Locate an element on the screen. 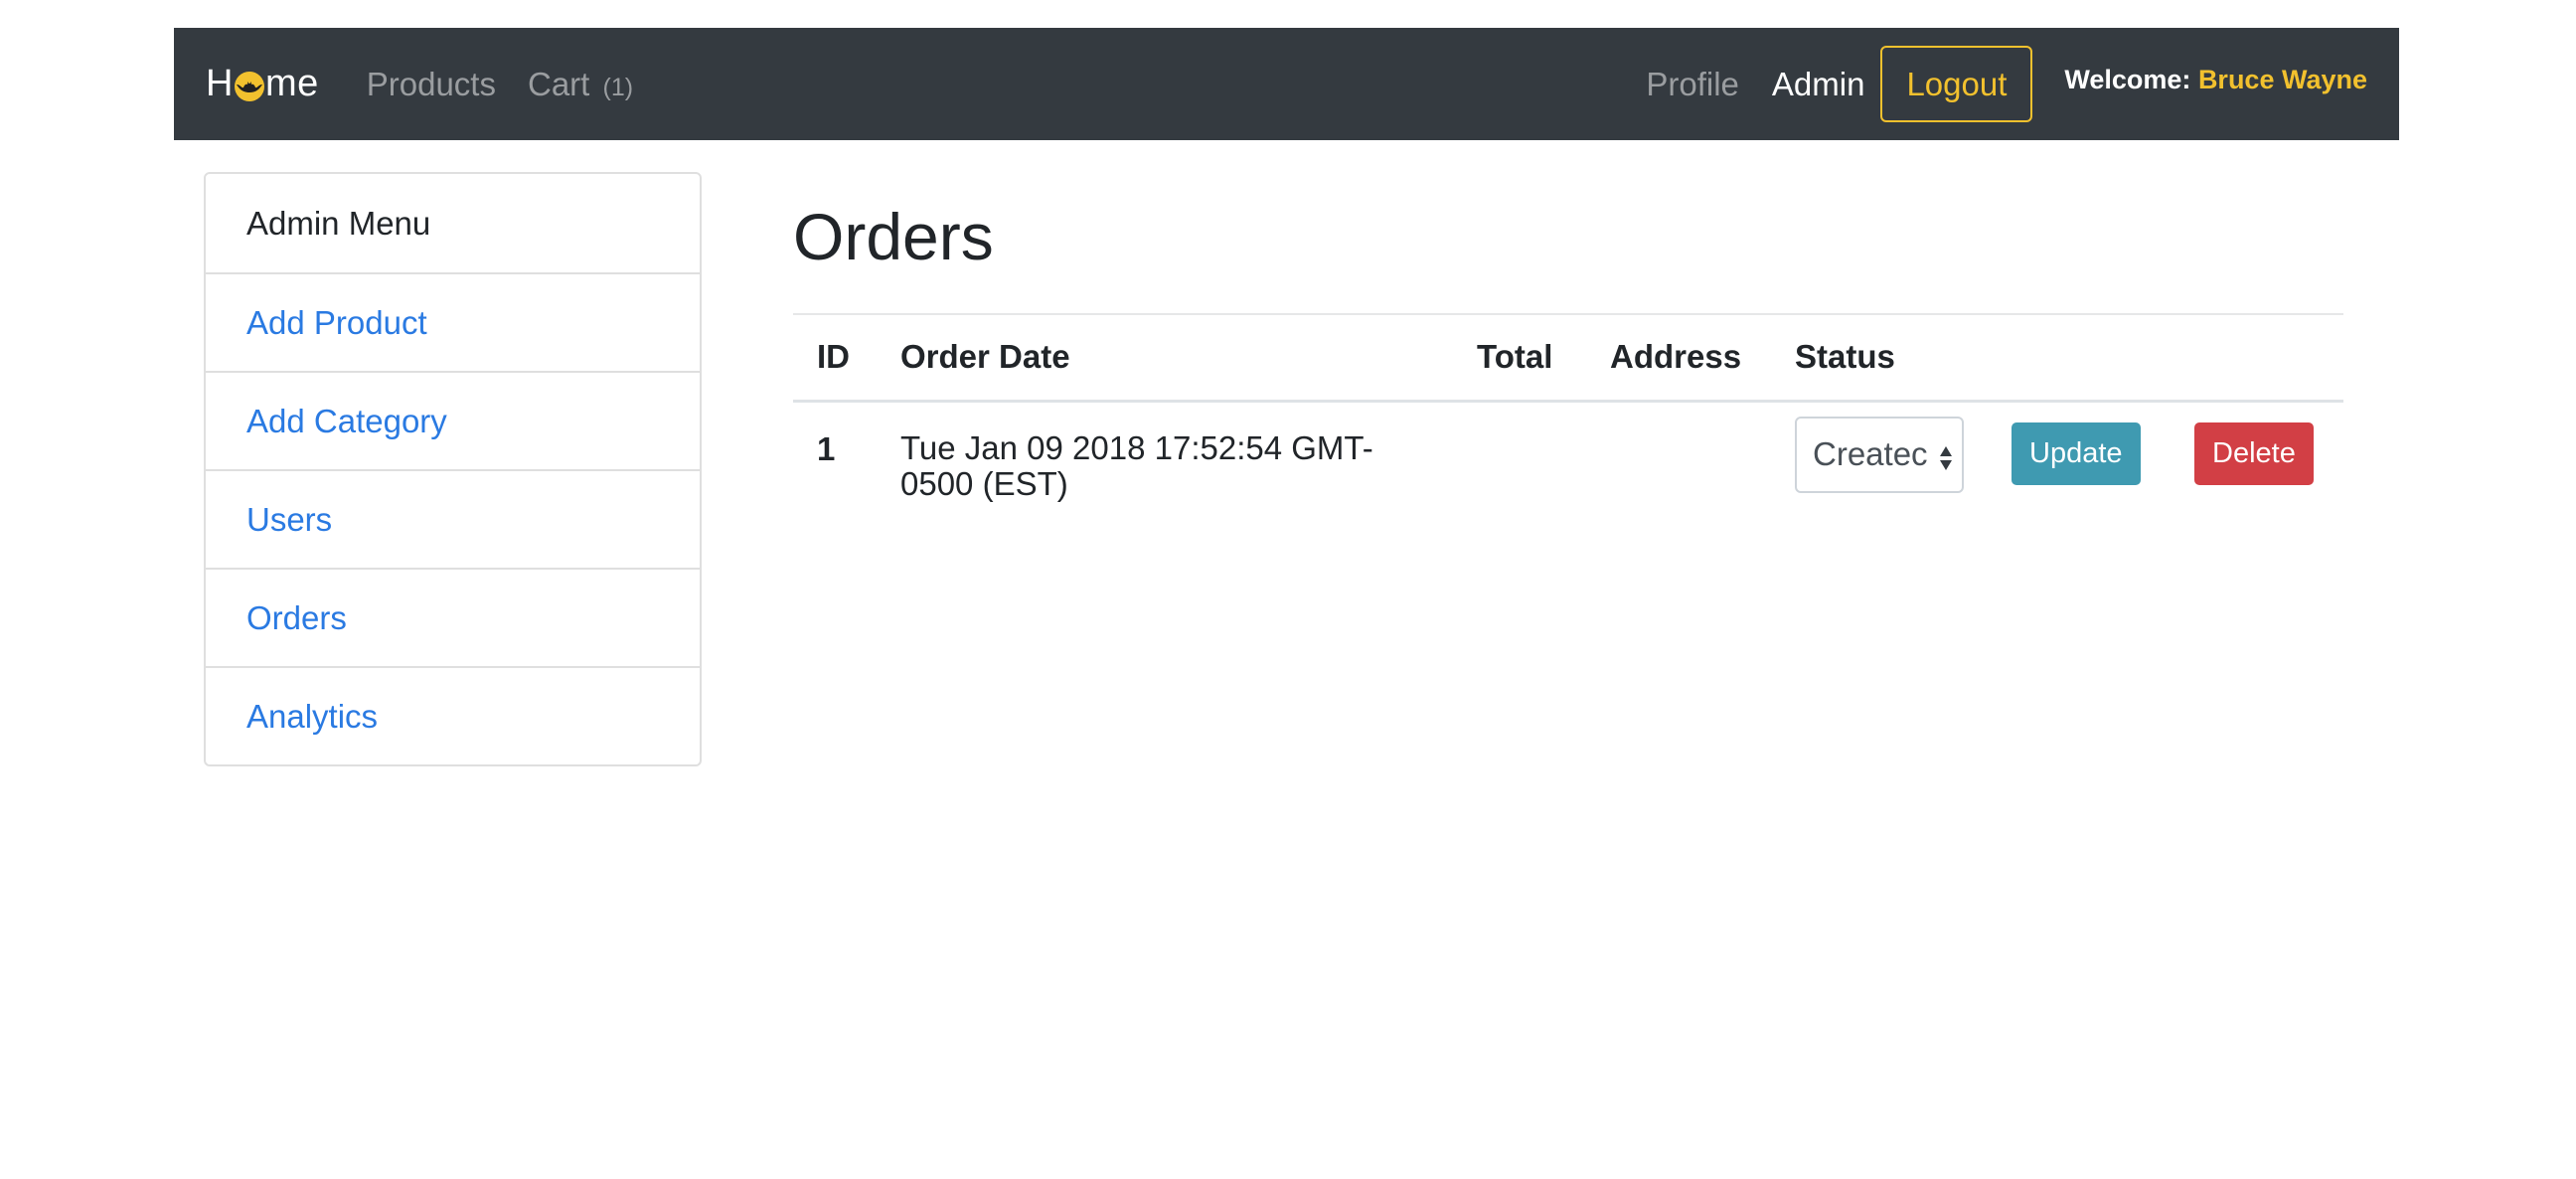 Image resolution: width=2576 pixels, height=1179 pixels. brand-prefix: H is located at coordinates (220, 83).